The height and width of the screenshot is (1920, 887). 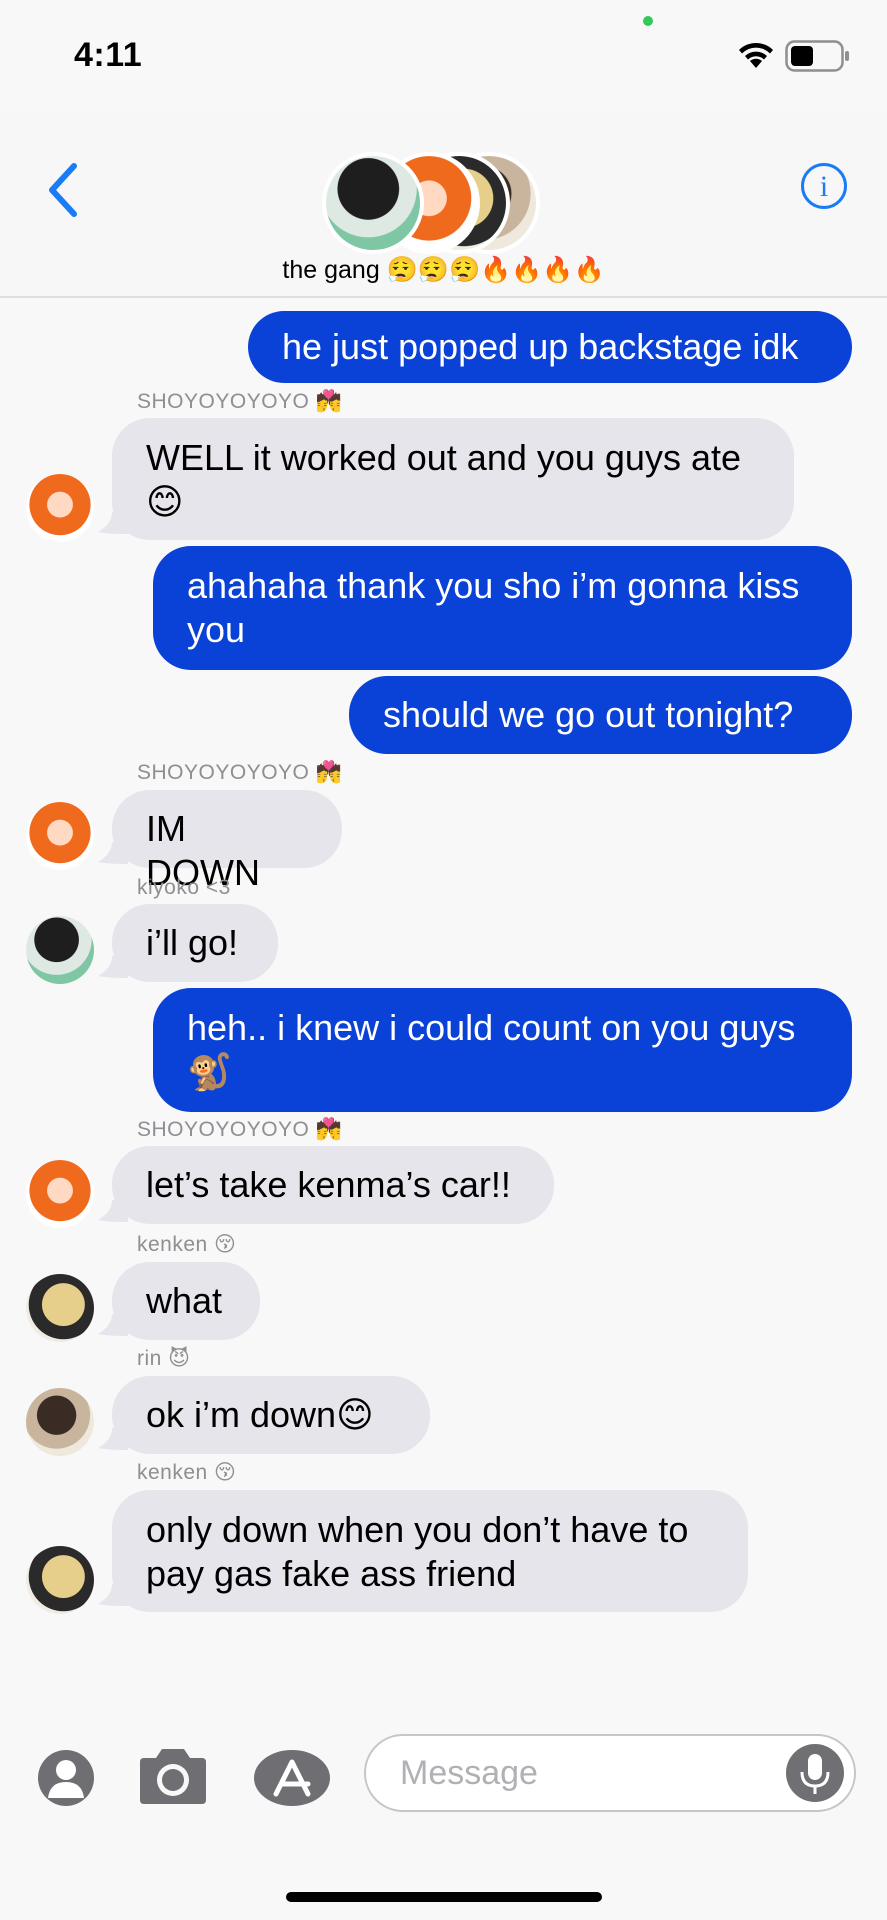 What do you see at coordinates (184, 887) in the screenshot?
I see `sender-name: kiyoko <3` at bounding box center [184, 887].